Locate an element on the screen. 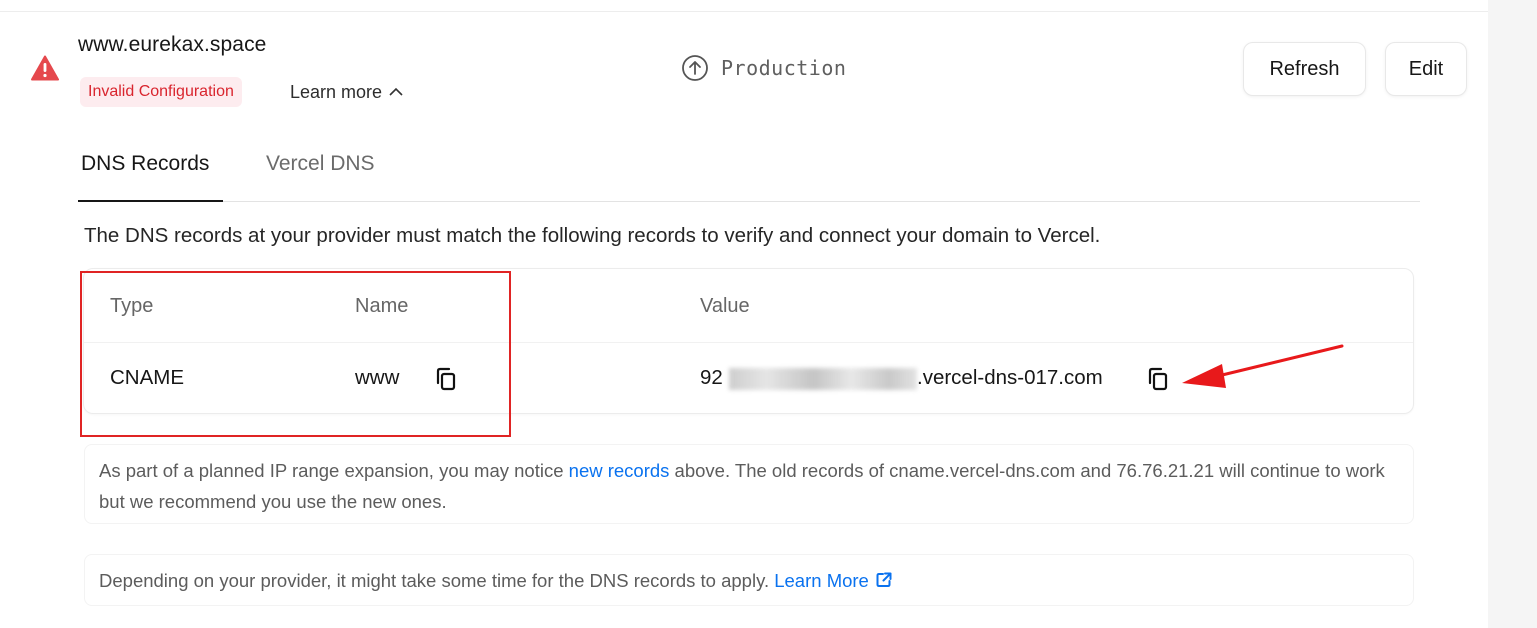 This screenshot has height=628, width=1537. refresh-button: Refresh is located at coordinates (1304, 69).